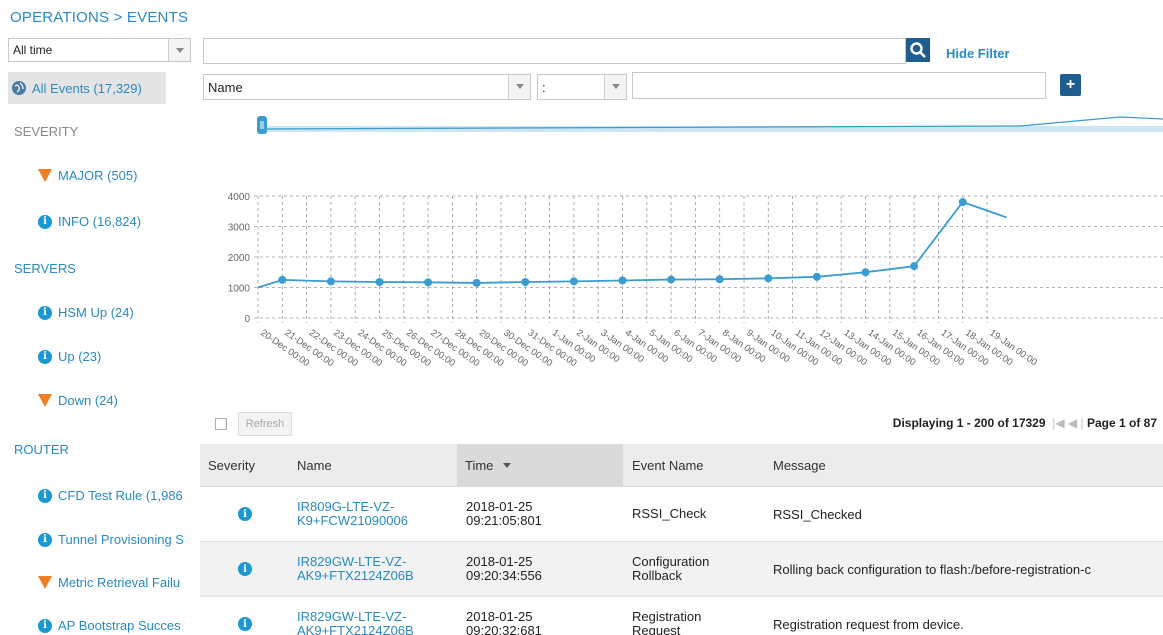  Describe the element at coordinates (262, 125) in the screenshot. I see `range-handle` at that location.